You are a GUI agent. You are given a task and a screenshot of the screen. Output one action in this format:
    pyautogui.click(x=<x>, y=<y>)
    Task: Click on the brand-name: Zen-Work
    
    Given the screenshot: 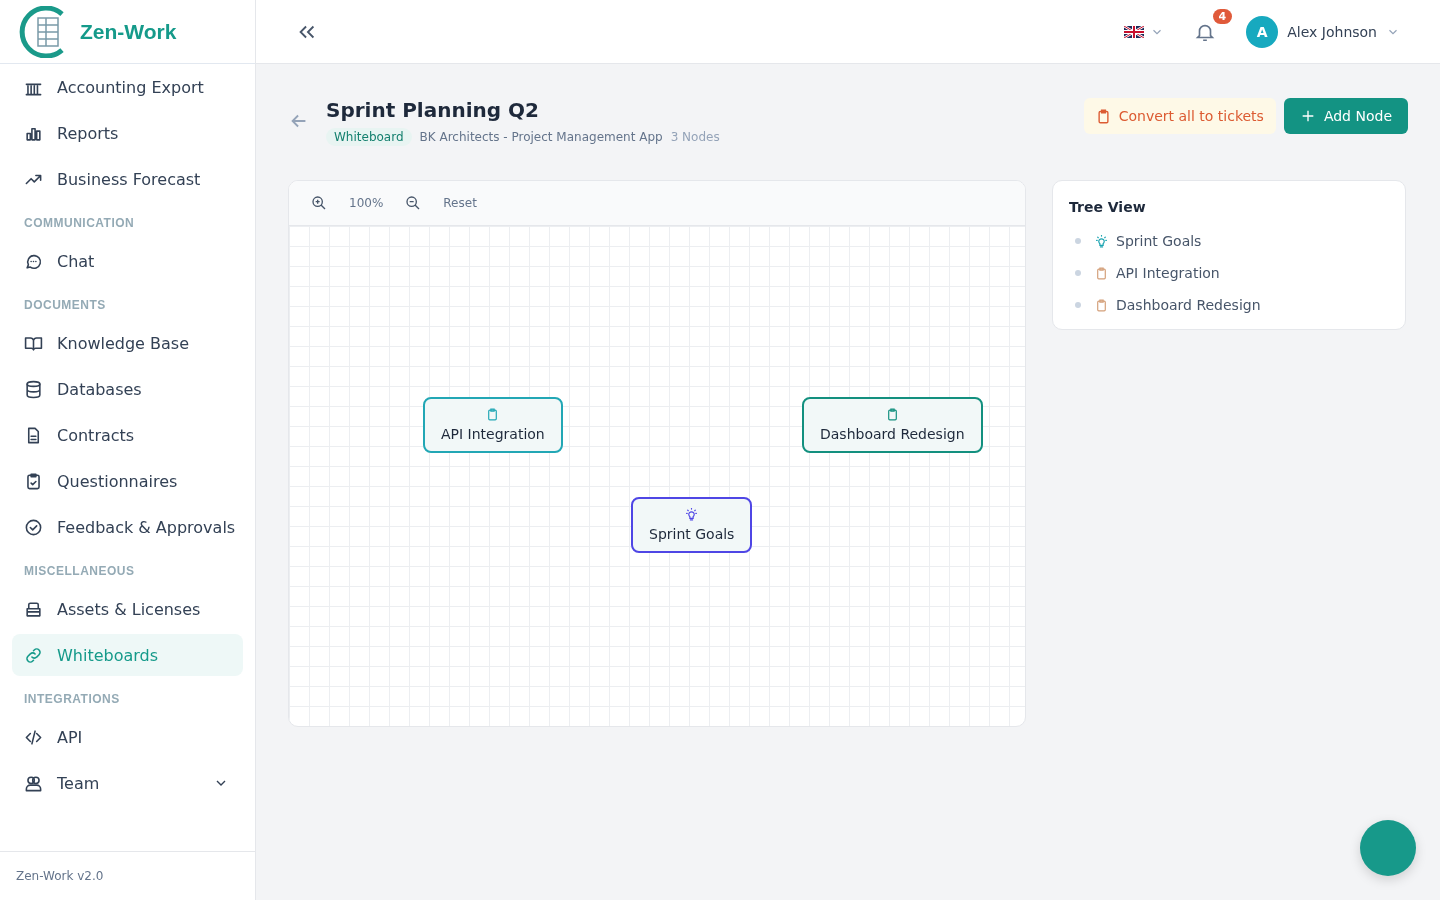 What is the action you would take?
    pyautogui.click(x=128, y=31)
    